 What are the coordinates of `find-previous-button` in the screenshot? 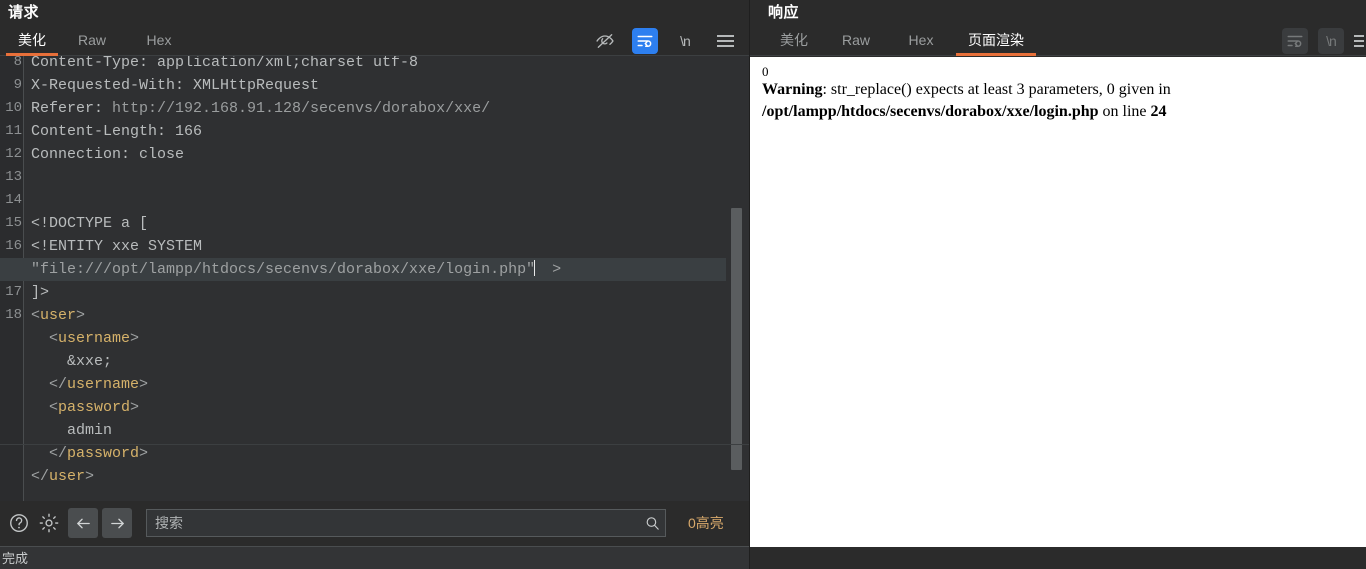 It's located at (83, 523).